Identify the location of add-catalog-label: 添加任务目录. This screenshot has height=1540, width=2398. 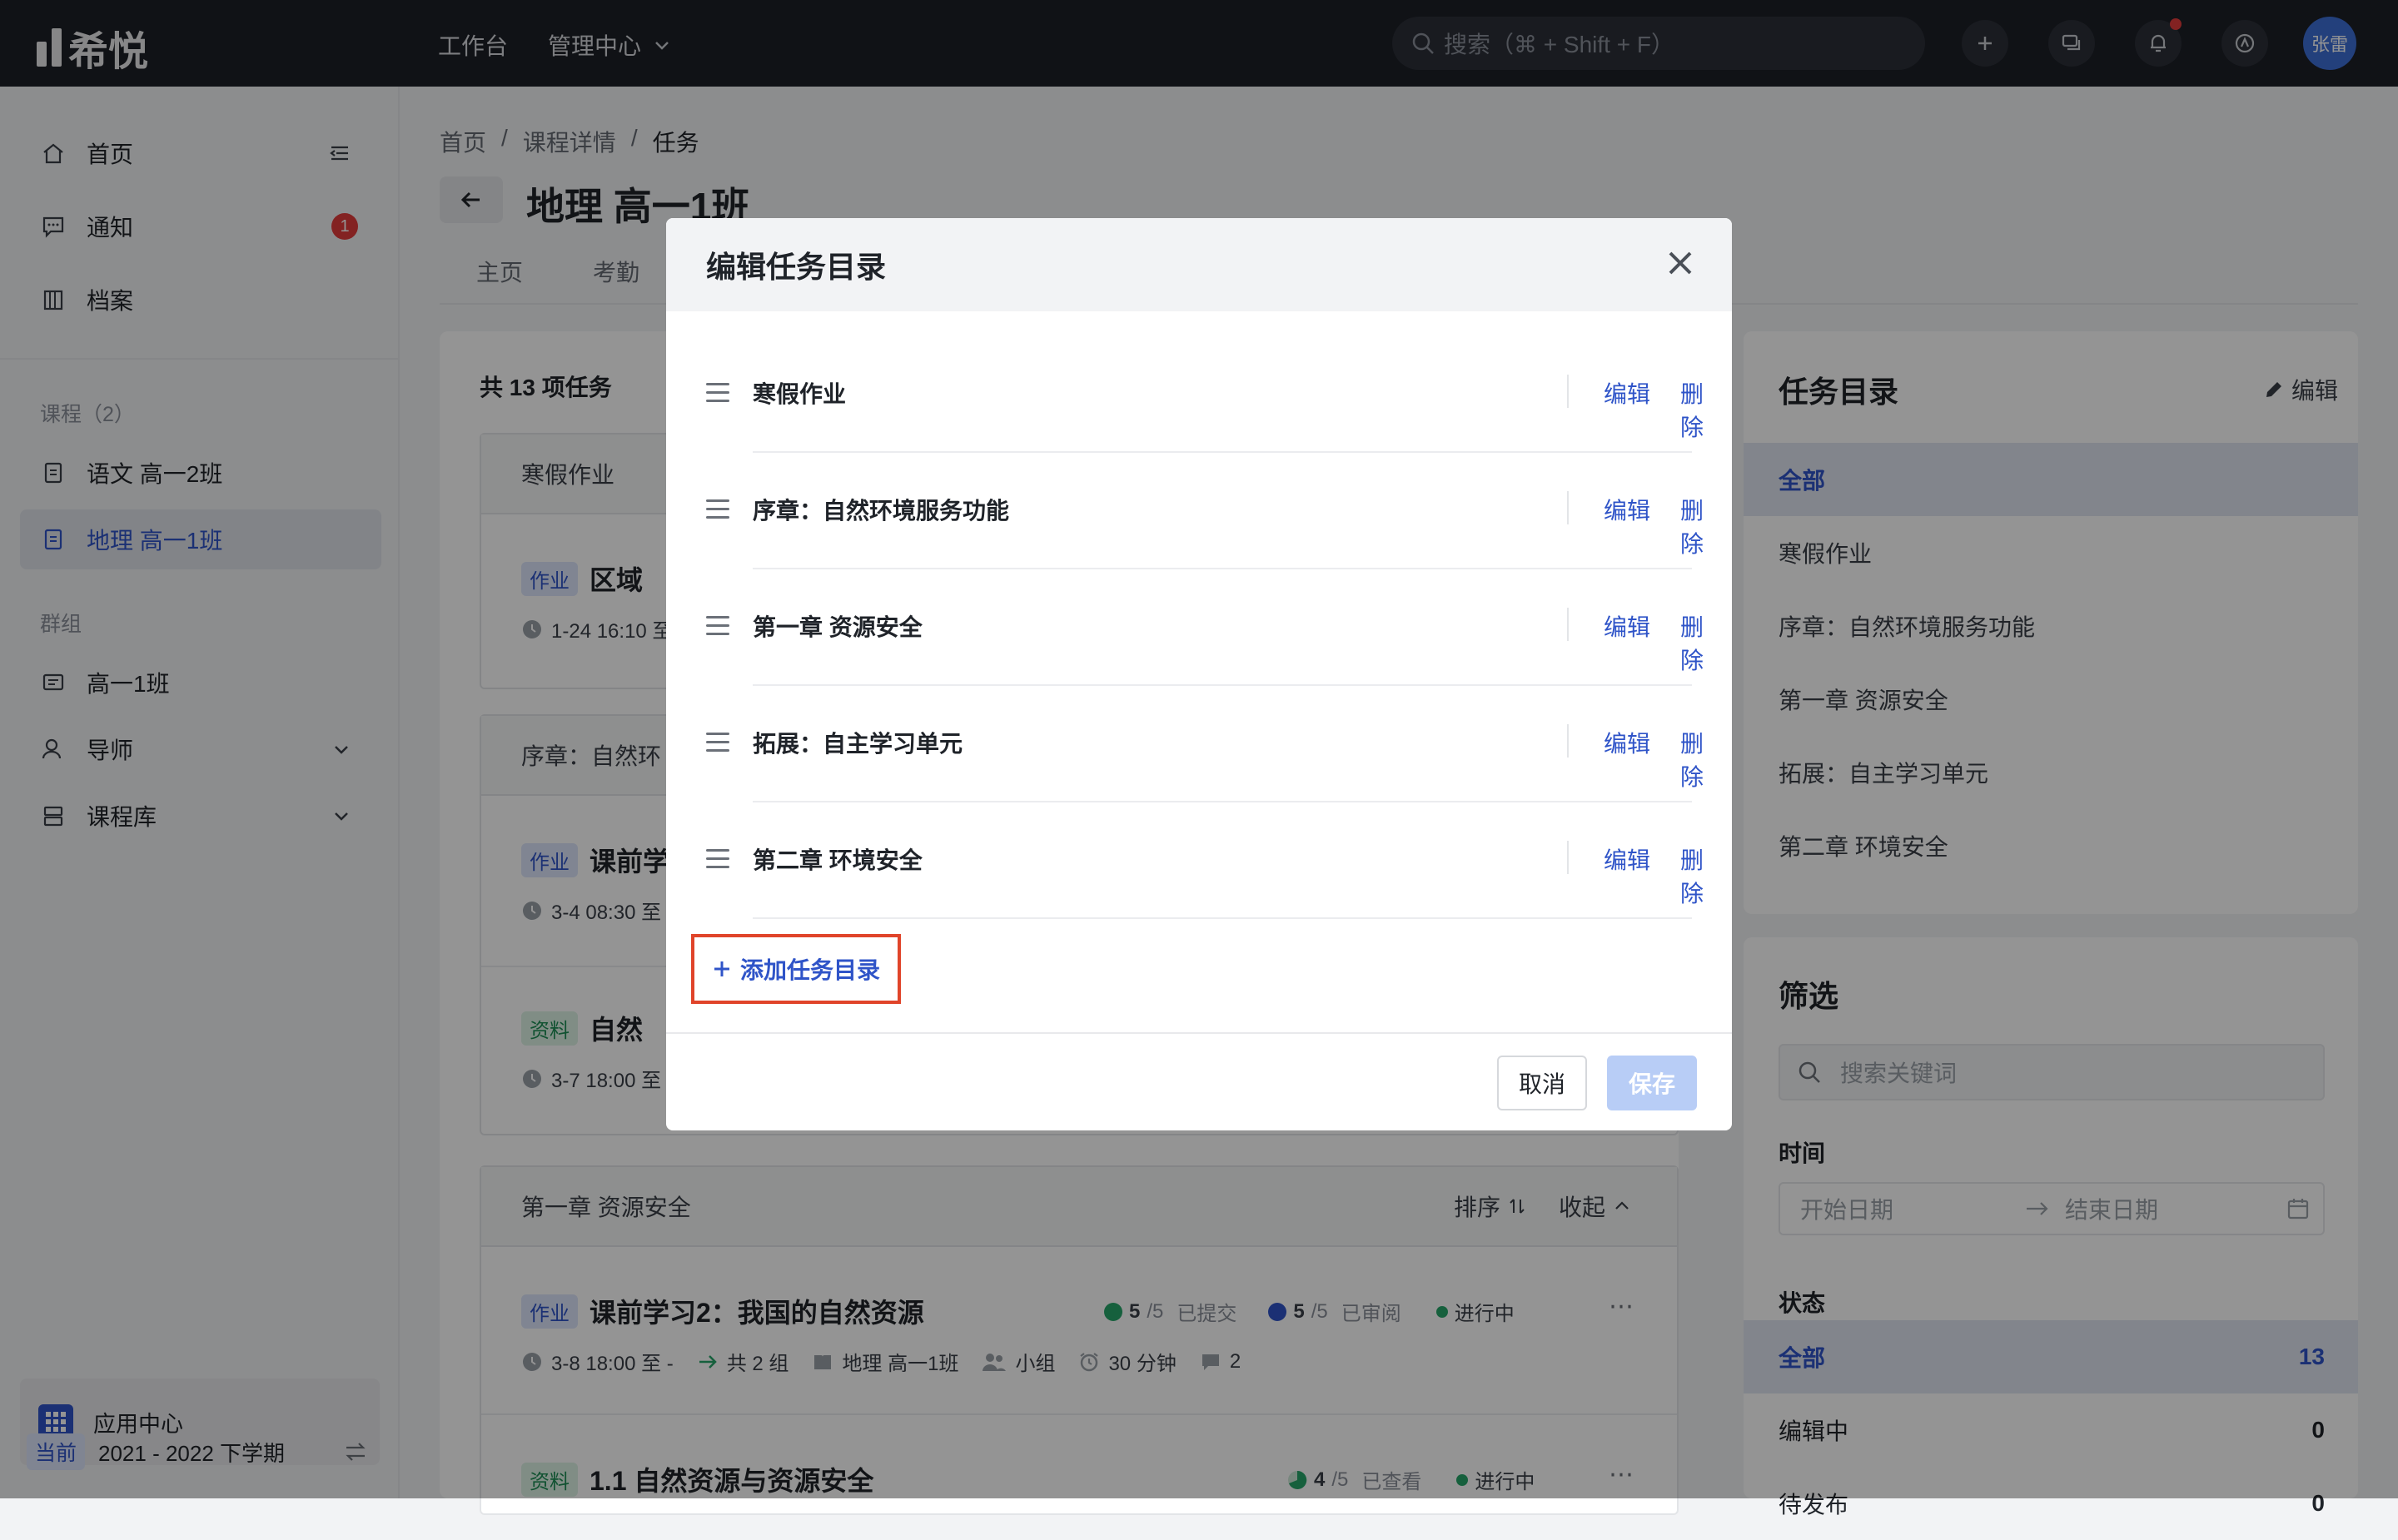
(809, 970).